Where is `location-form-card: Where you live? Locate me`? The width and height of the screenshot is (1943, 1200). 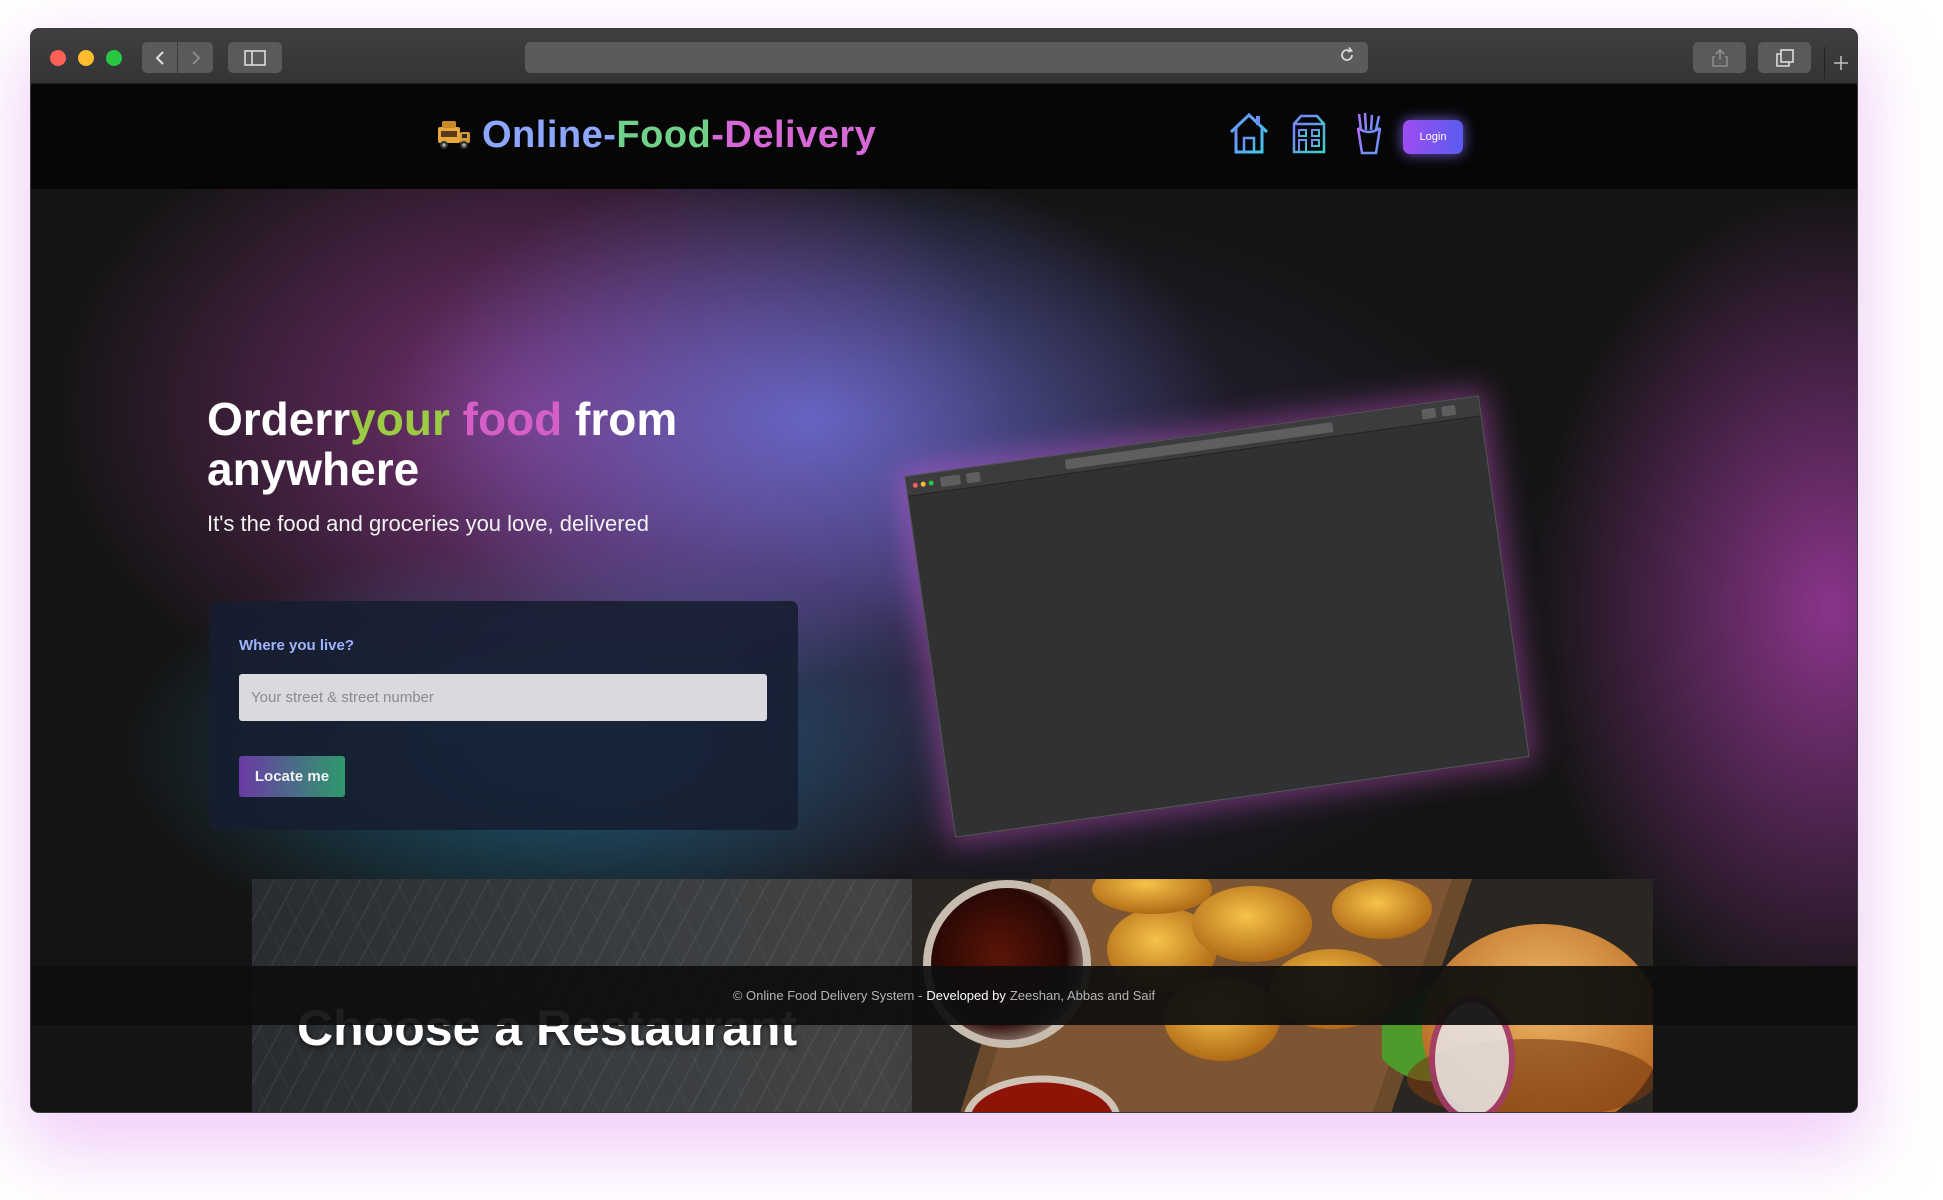
location-form-card: Where you live? Locate me is located at coordinates (503, 715).